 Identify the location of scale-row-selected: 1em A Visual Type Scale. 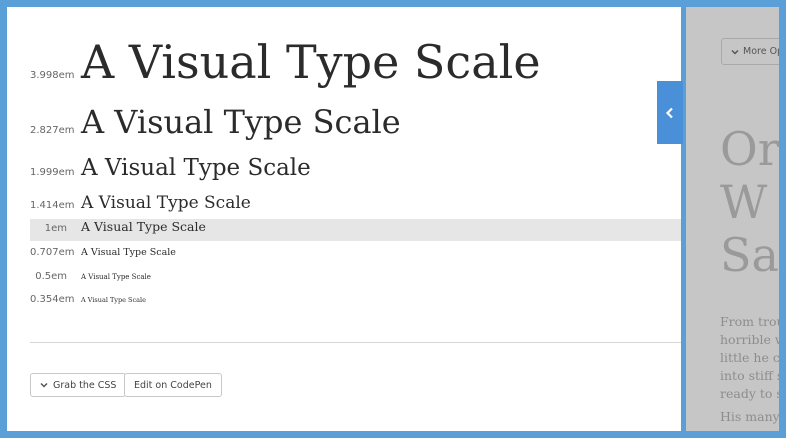
(355, 230).